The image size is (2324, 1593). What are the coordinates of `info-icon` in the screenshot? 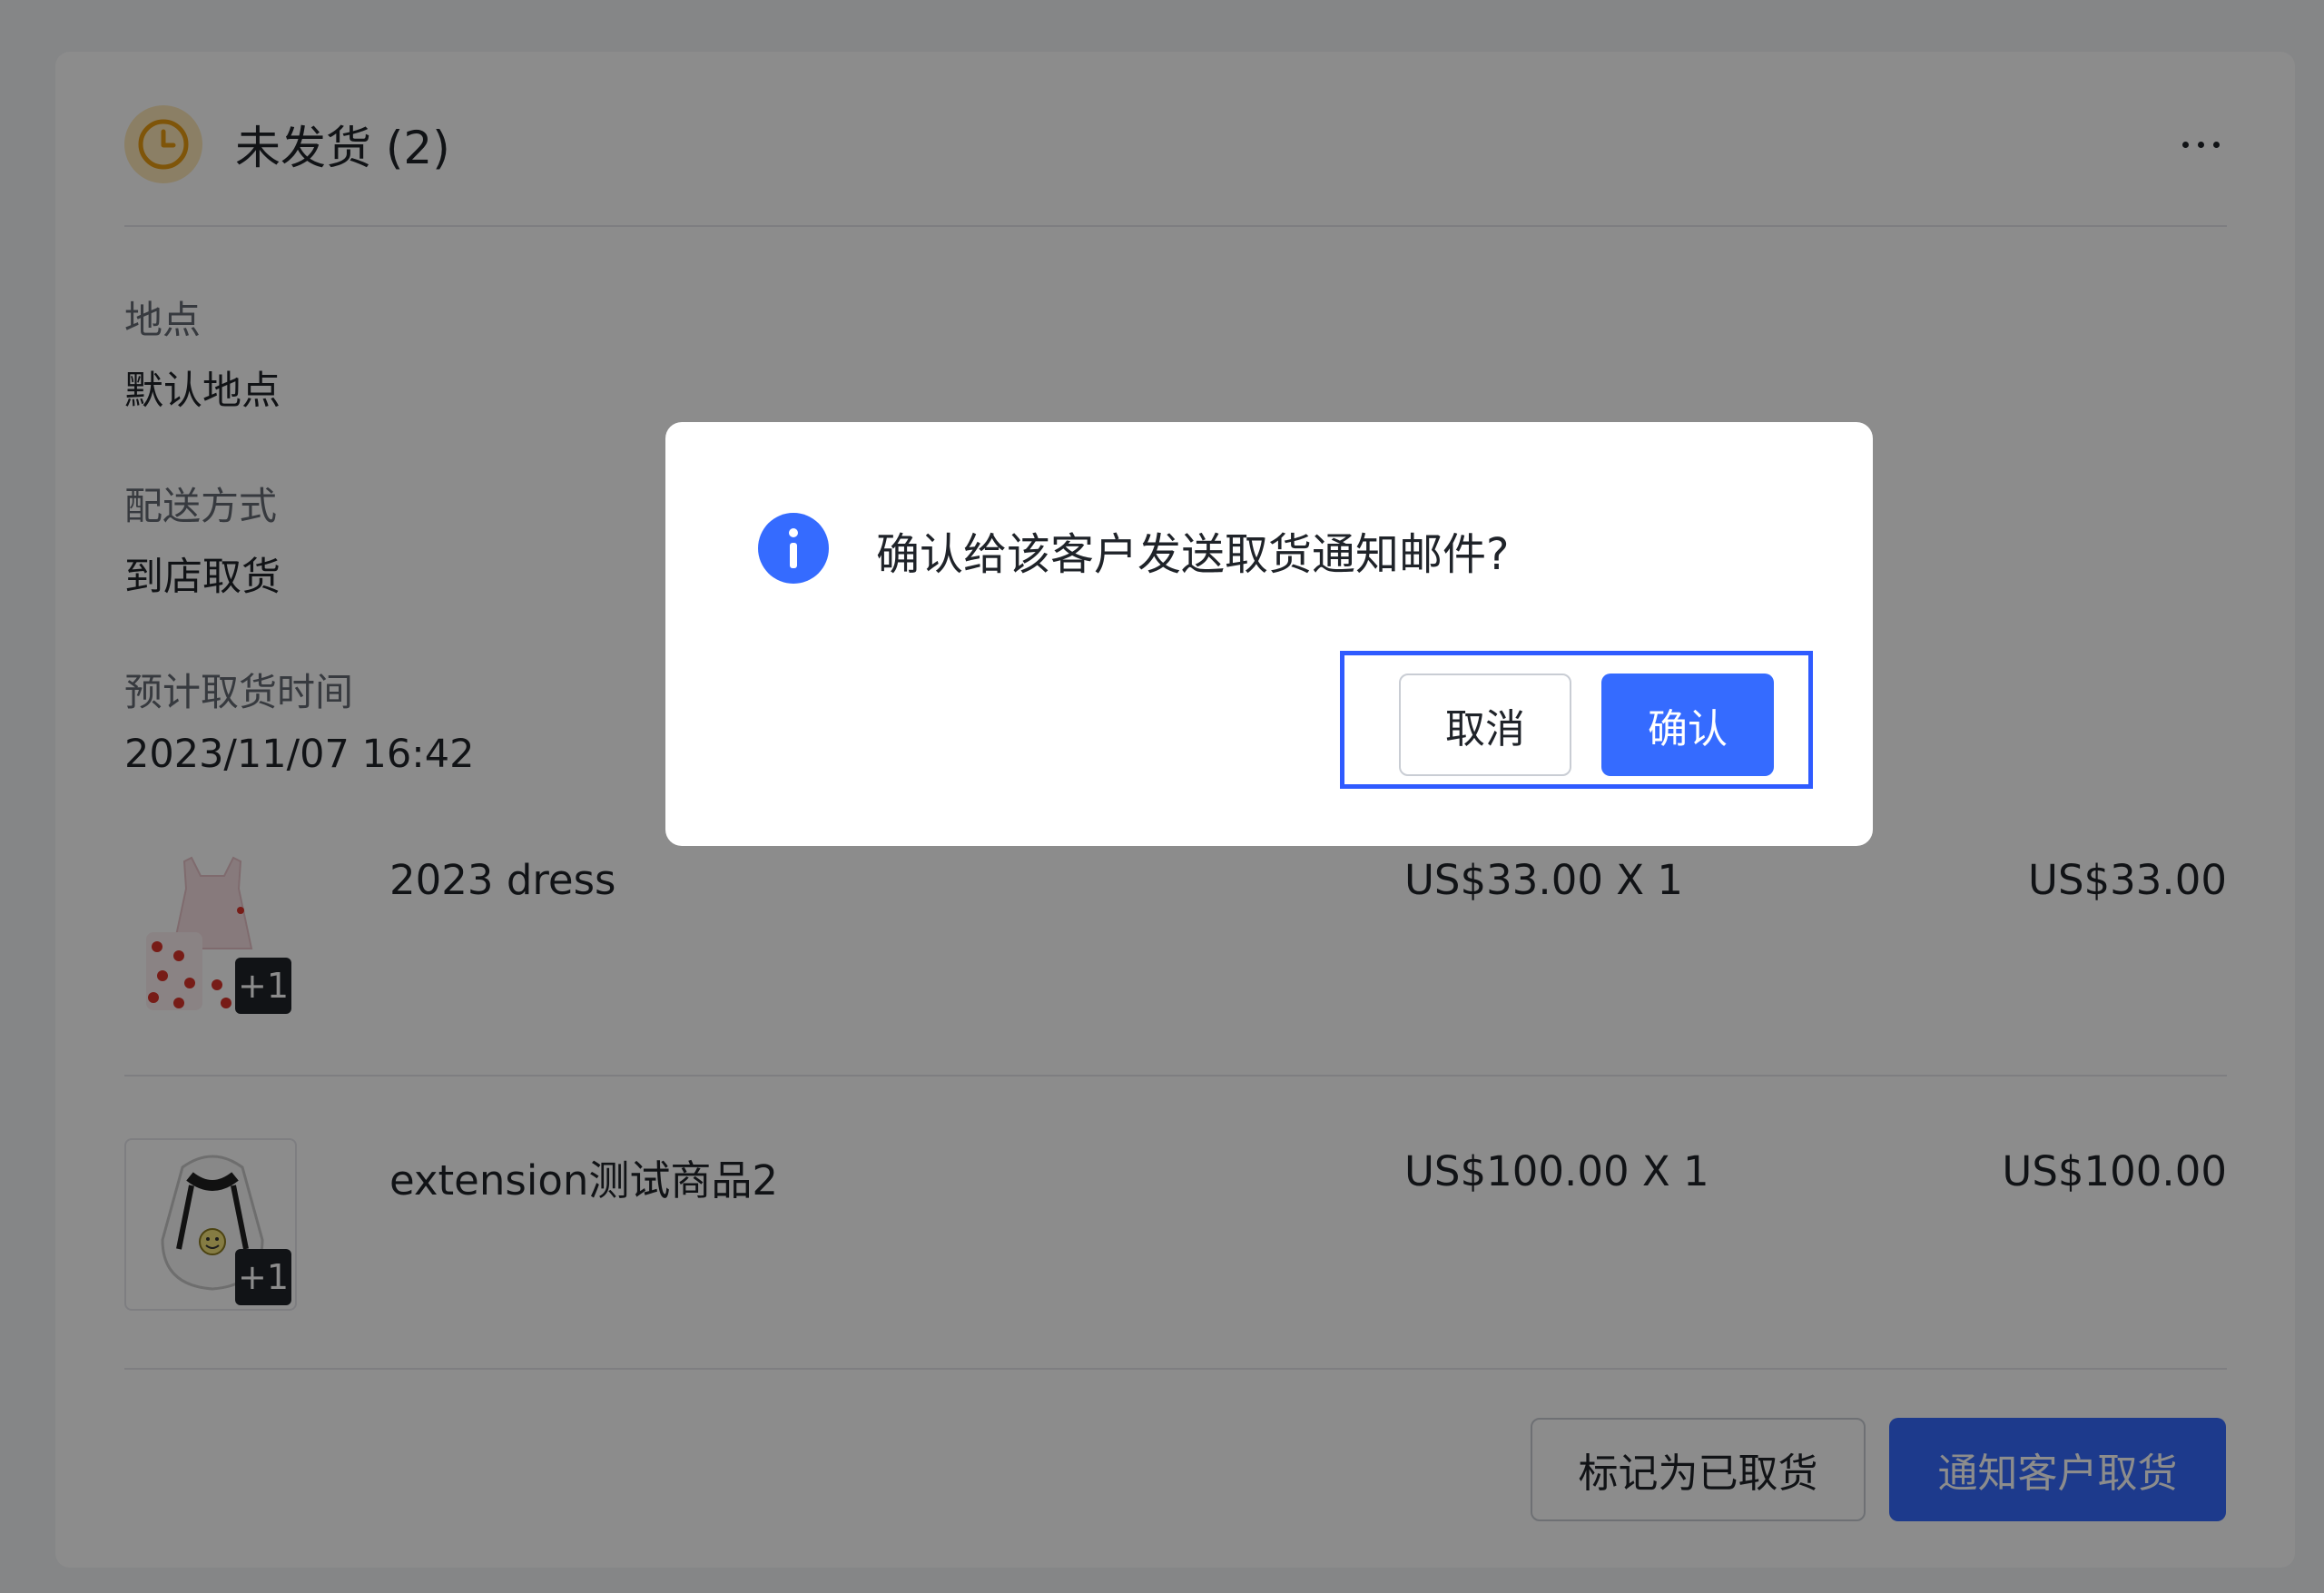 It's located at (793, 548).